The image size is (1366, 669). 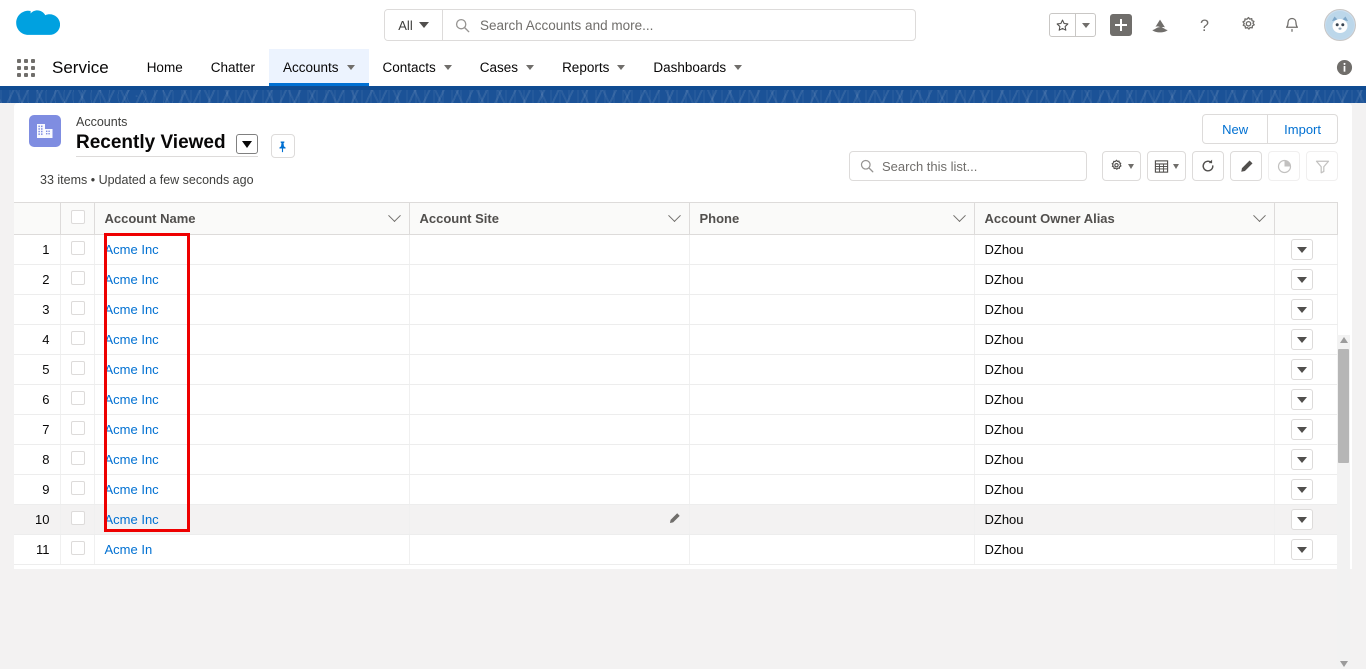 What do you see at coordinates (676, 399) in the screenshot?
I see `table-row: 6 Acme Inc DZhou` at bounding box center [676, 399].